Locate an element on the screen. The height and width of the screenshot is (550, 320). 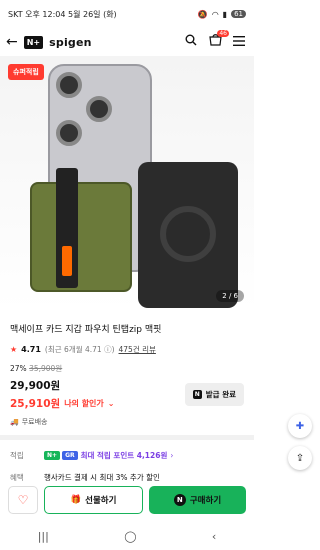
rating-row: ★ 4.71 (최근 6개월 4.71 ⓘ) 475건 리뷰 is located at coordinates (127, 349).